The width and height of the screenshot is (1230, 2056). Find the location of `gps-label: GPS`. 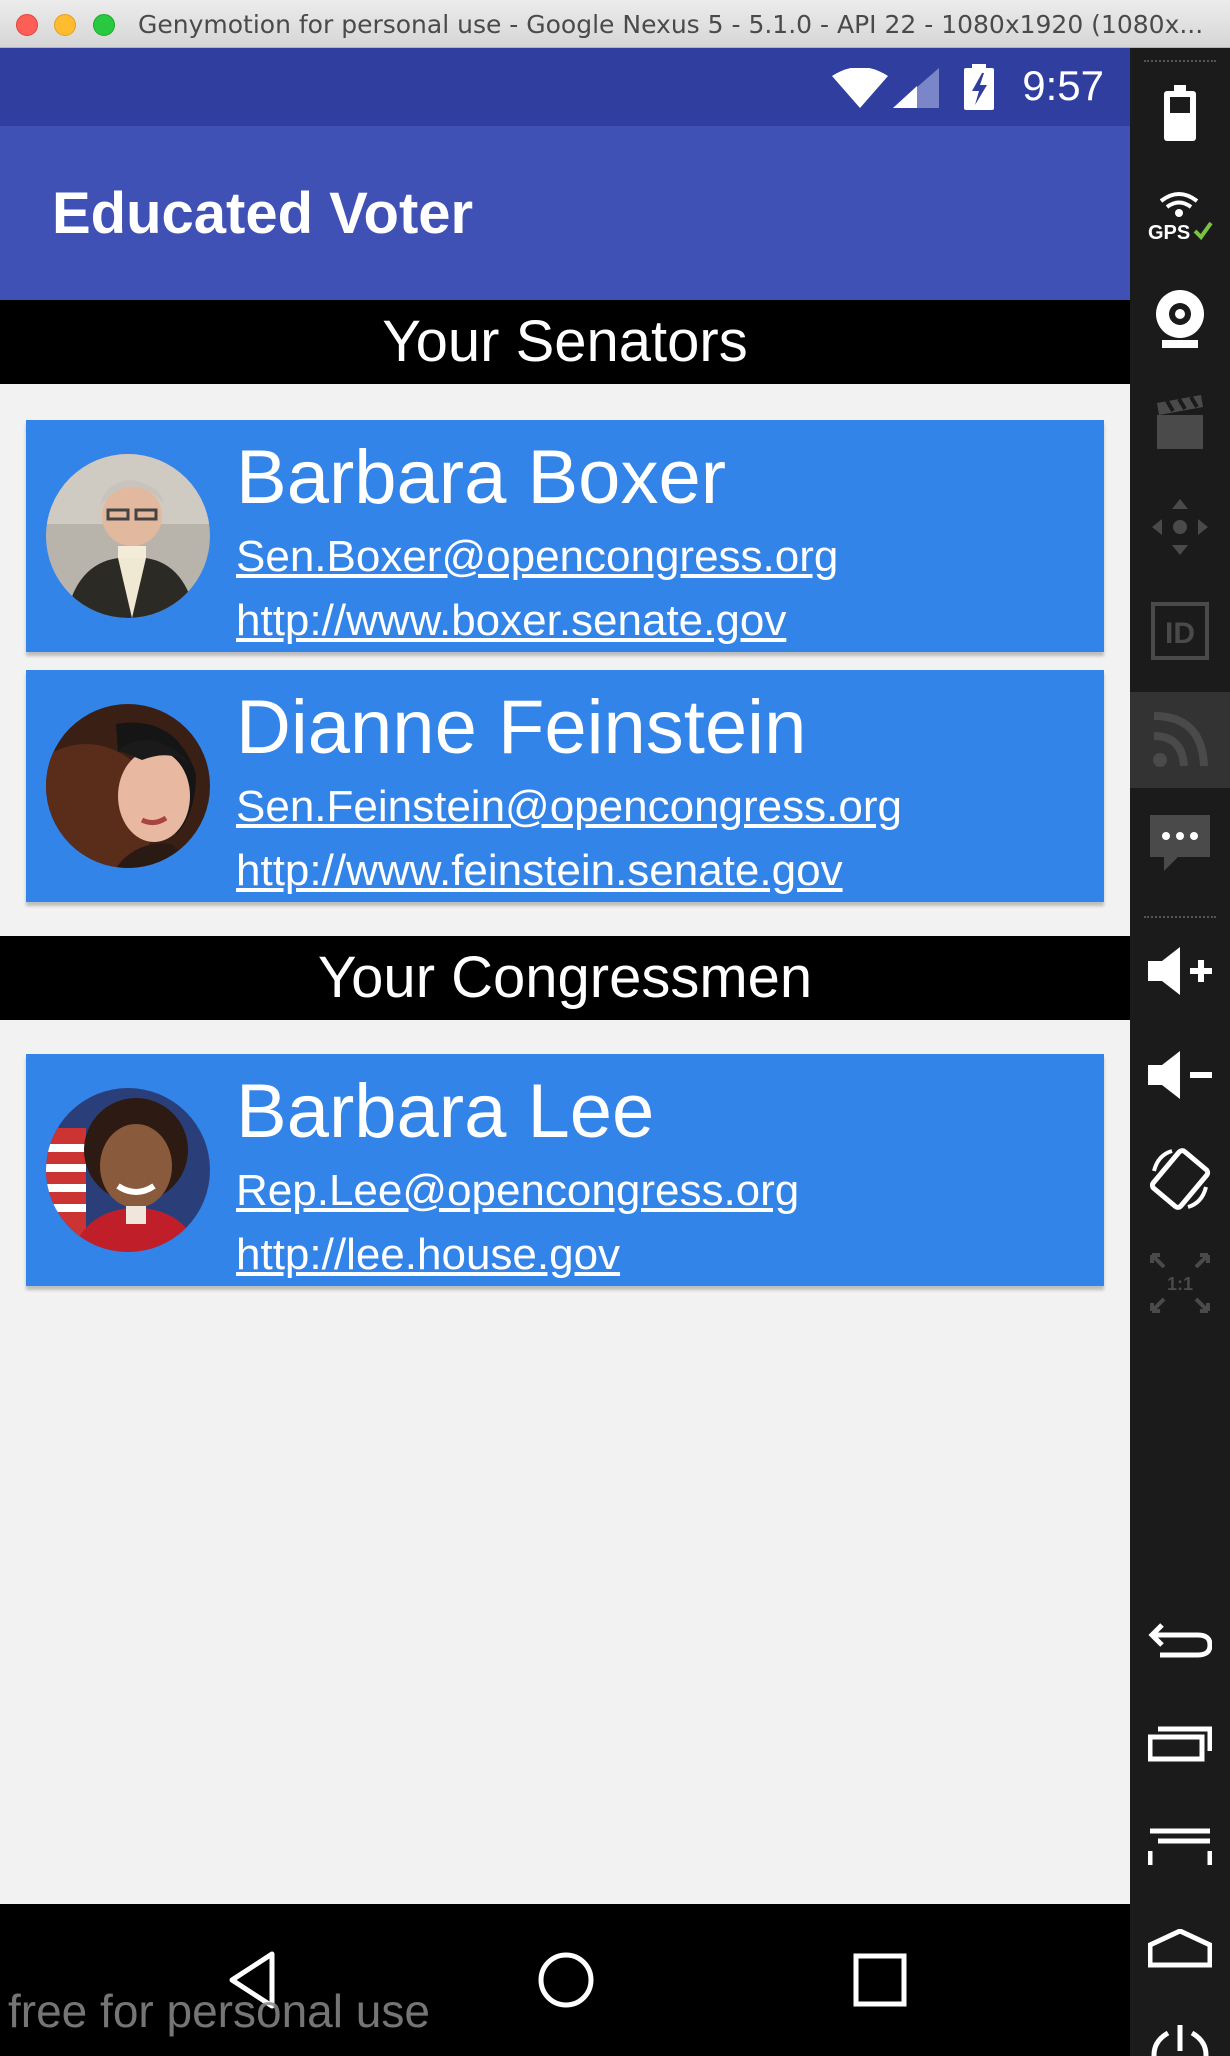

gps-label: GPS is located at coordinates (1169, 233).